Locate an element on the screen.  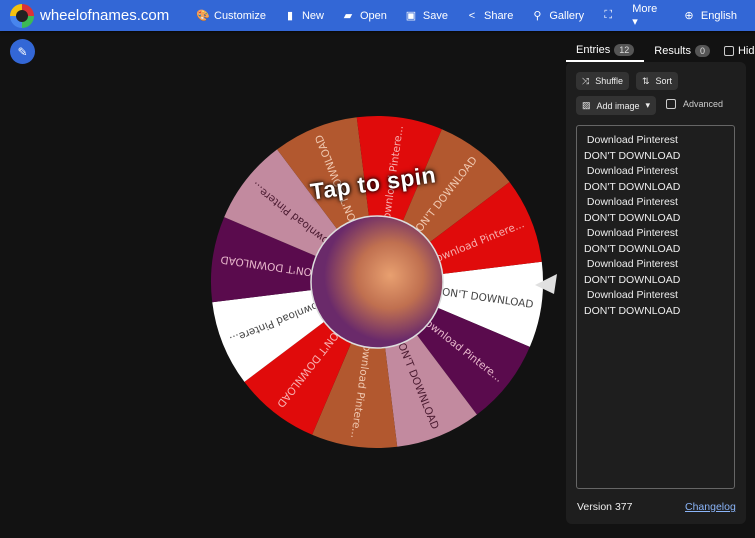
panel-tabs: Entries 12 Results 0 Hid is located at coordinates (660, 51).